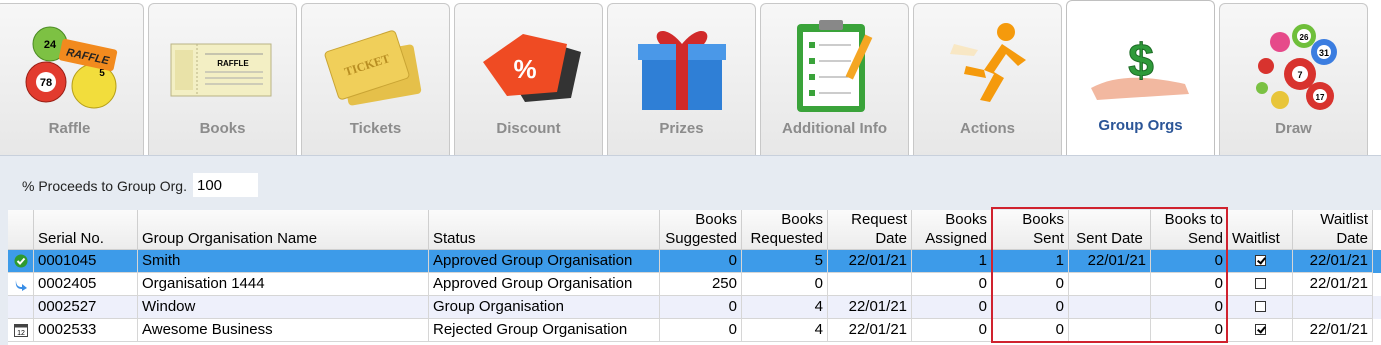 This screenshot has height=345, width=1381. What do you see at coordinates (870, 230) in the screenshot?
I see `column-header-request-date: Request Date` at bounding box center [870, 230].